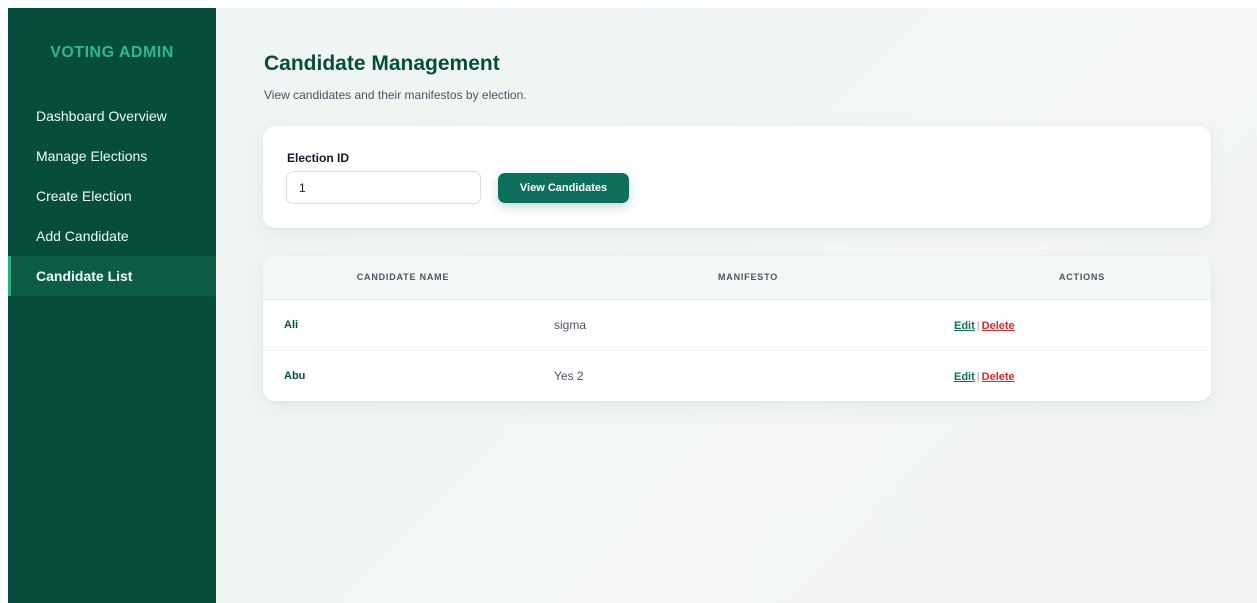 The image size is (1257, 603). Describe the element at coordinates (1082, 278) in the screenshot. I see `column-header-actions: ACTIONS` at that location.